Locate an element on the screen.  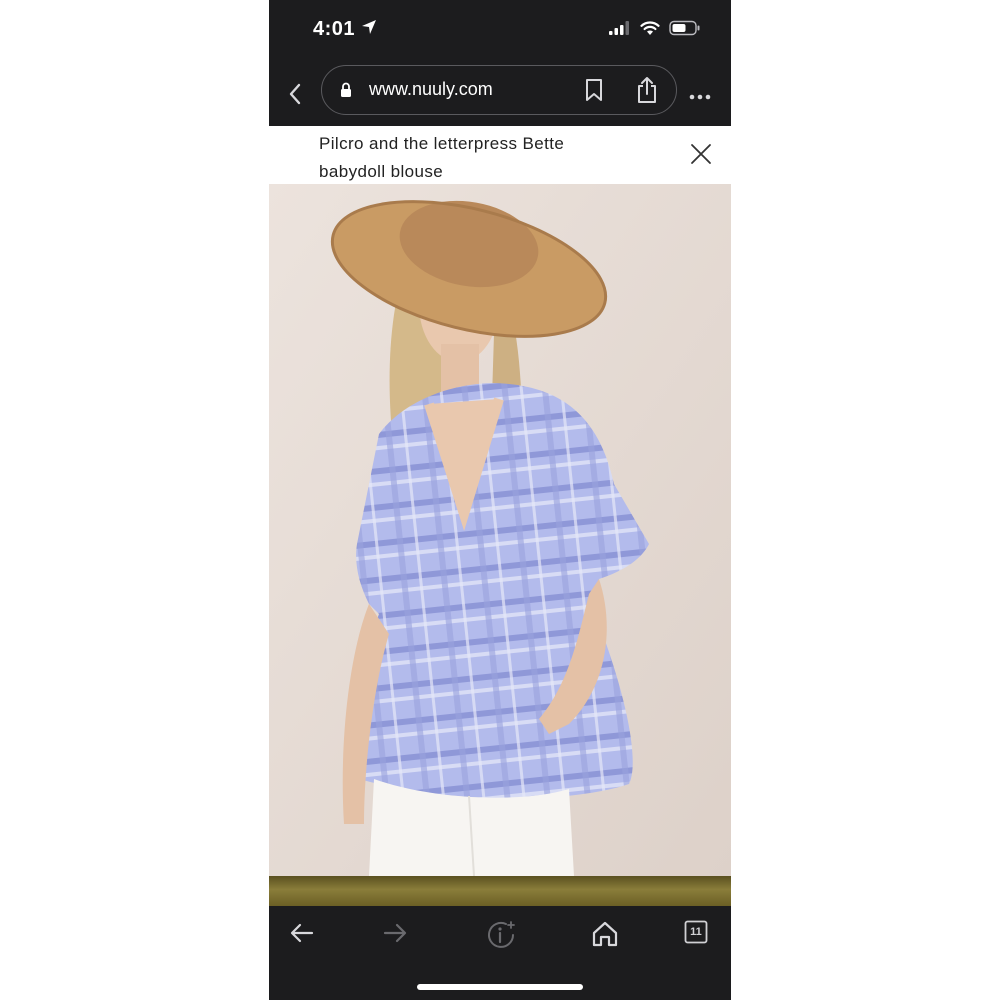
status-bar: 4:01 is located at coordinates (500, 31).